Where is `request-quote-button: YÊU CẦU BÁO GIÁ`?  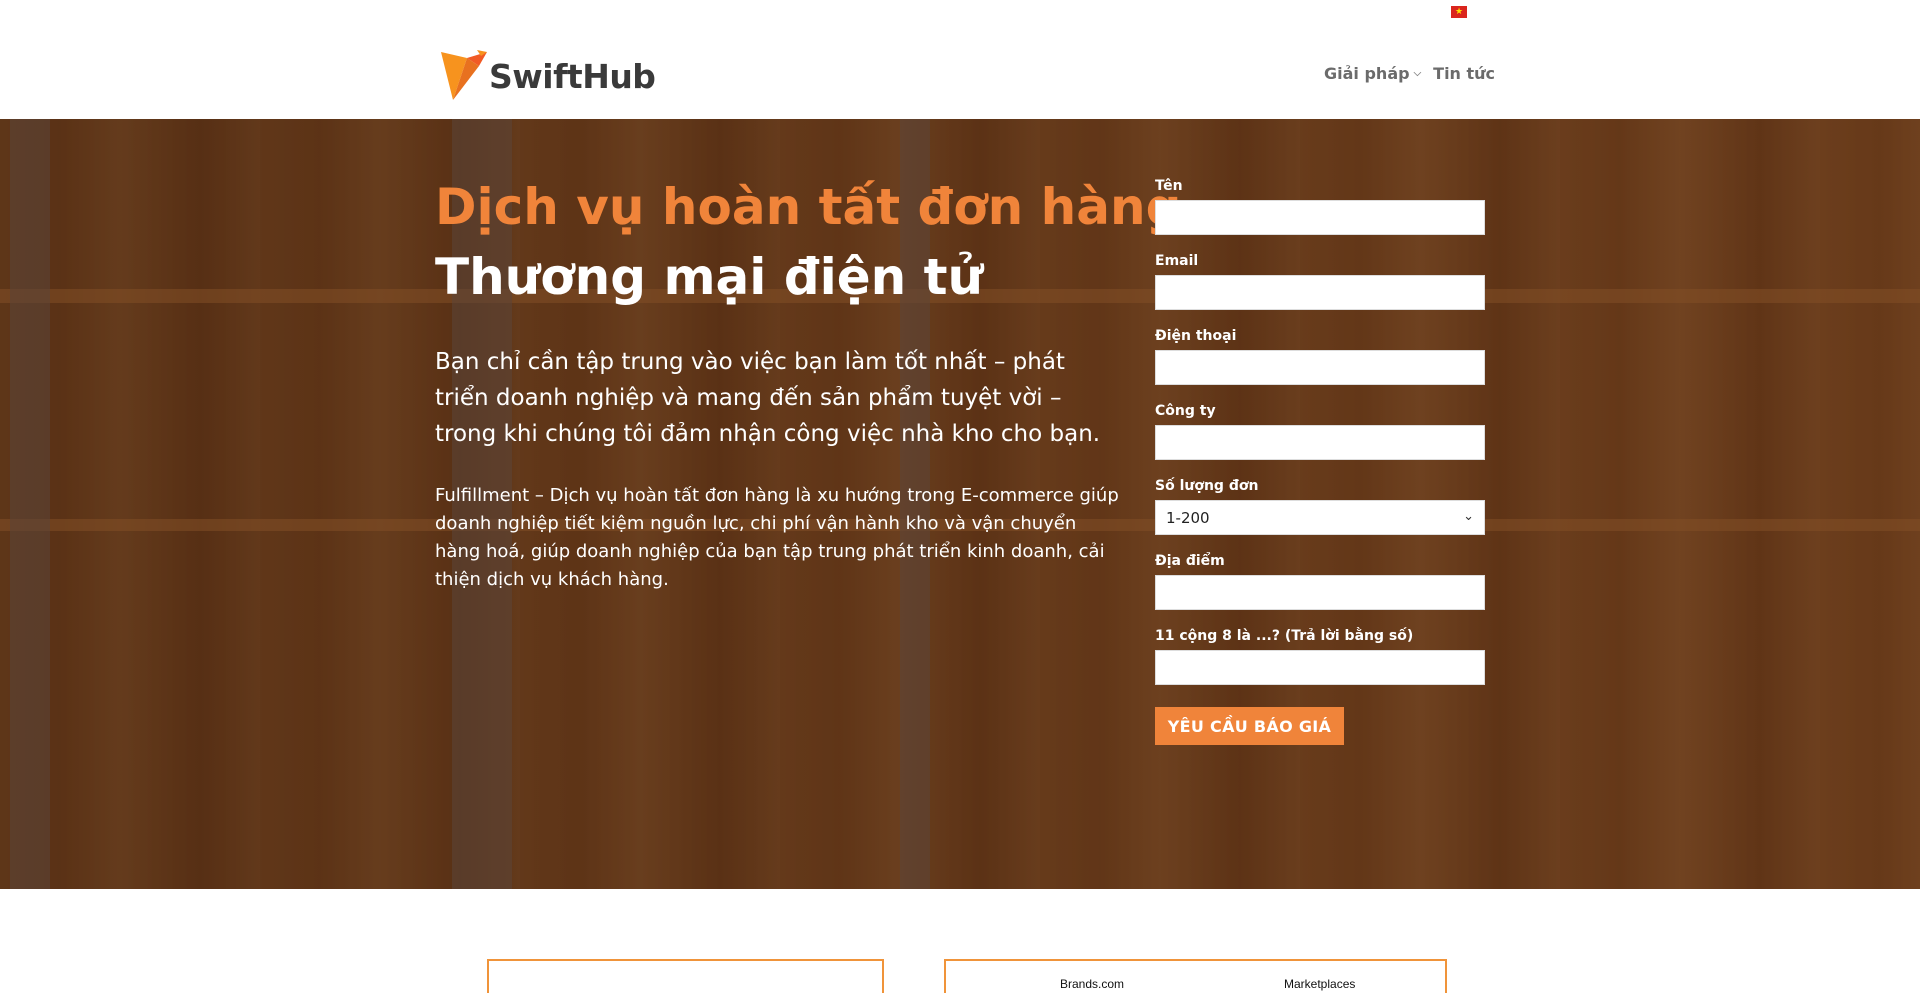
request-quote-button: YÊU CẦU BÁO GIÁ is located at coordinates (1249, 726).